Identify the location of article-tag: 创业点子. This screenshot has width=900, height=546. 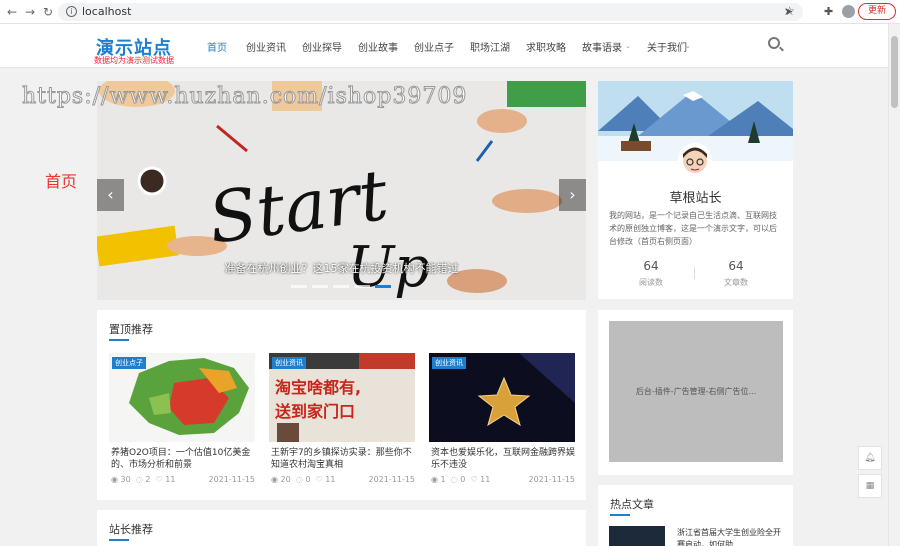
(129, 363).